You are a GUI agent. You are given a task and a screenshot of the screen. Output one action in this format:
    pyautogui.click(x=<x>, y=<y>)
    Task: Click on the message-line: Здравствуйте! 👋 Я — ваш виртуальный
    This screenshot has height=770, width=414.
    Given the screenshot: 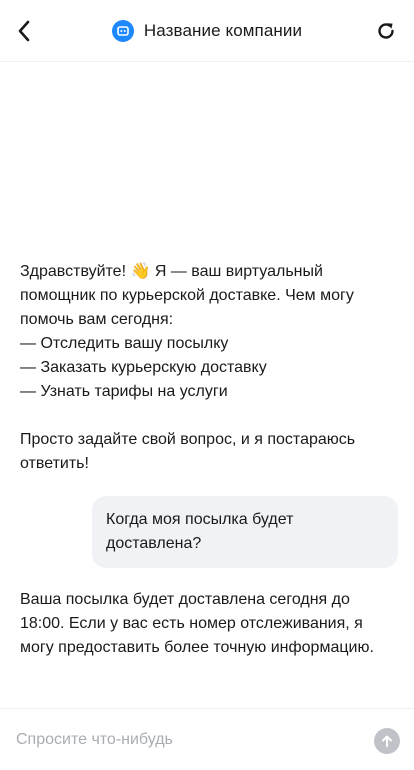 What is the action you would take?
    pyautogui.click(x=171, y=271)
    